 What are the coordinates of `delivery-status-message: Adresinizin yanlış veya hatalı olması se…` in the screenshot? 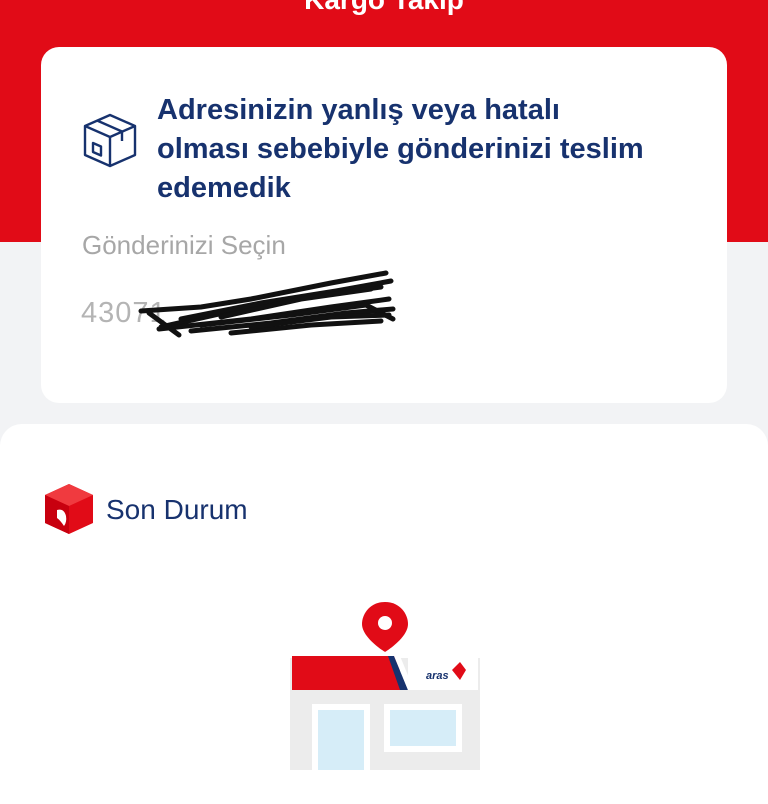 It's located at (400, 149).